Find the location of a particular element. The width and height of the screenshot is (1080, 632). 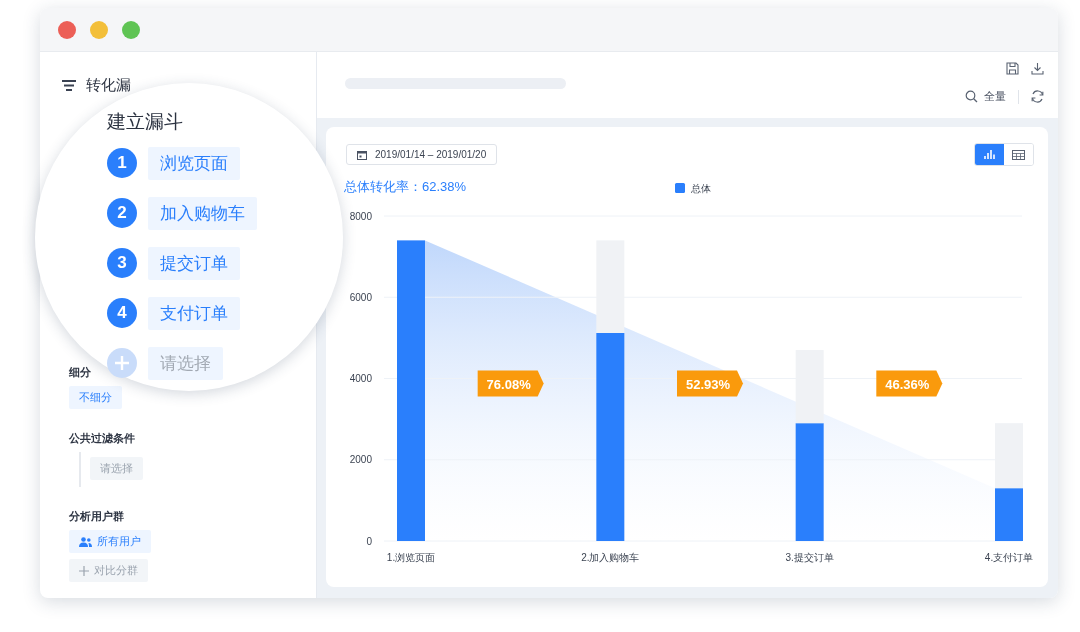

window-control is located at coordinates (67, 29).